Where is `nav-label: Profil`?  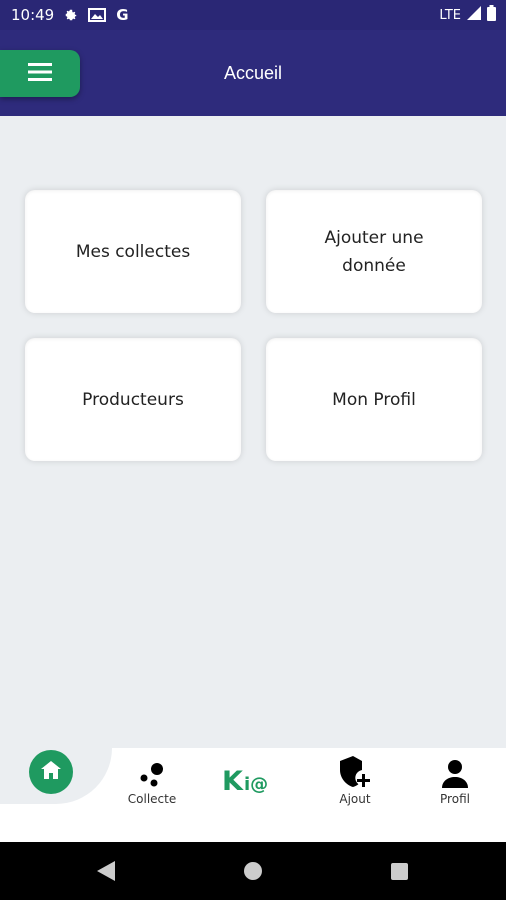
nav-label: Profil is located at coordinates (455, 799).